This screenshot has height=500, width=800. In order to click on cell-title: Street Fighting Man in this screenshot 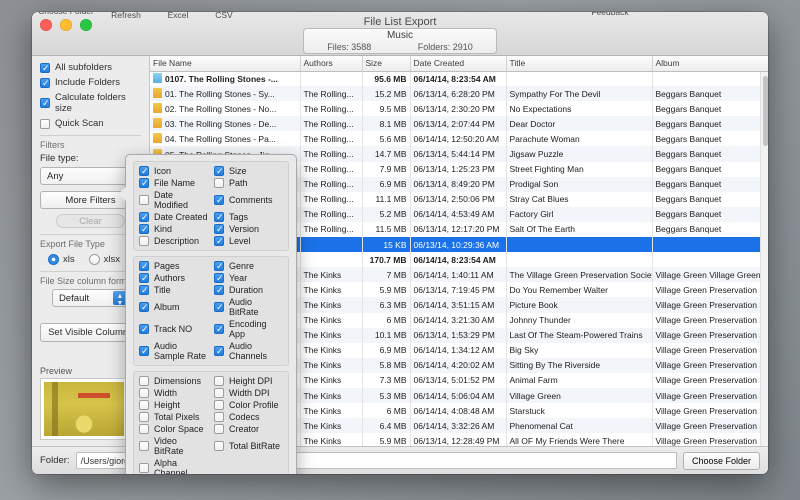, I will do `click(579, 169)`.